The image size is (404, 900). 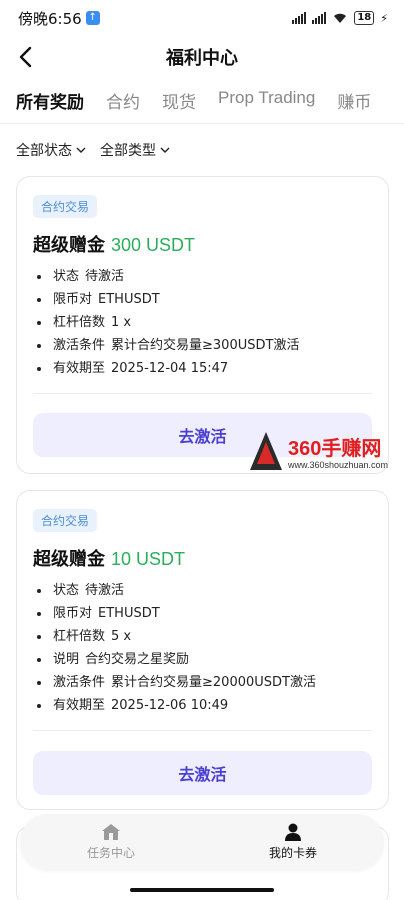 I want to click on tab-futures: 合约, so click(x=123, y=97).